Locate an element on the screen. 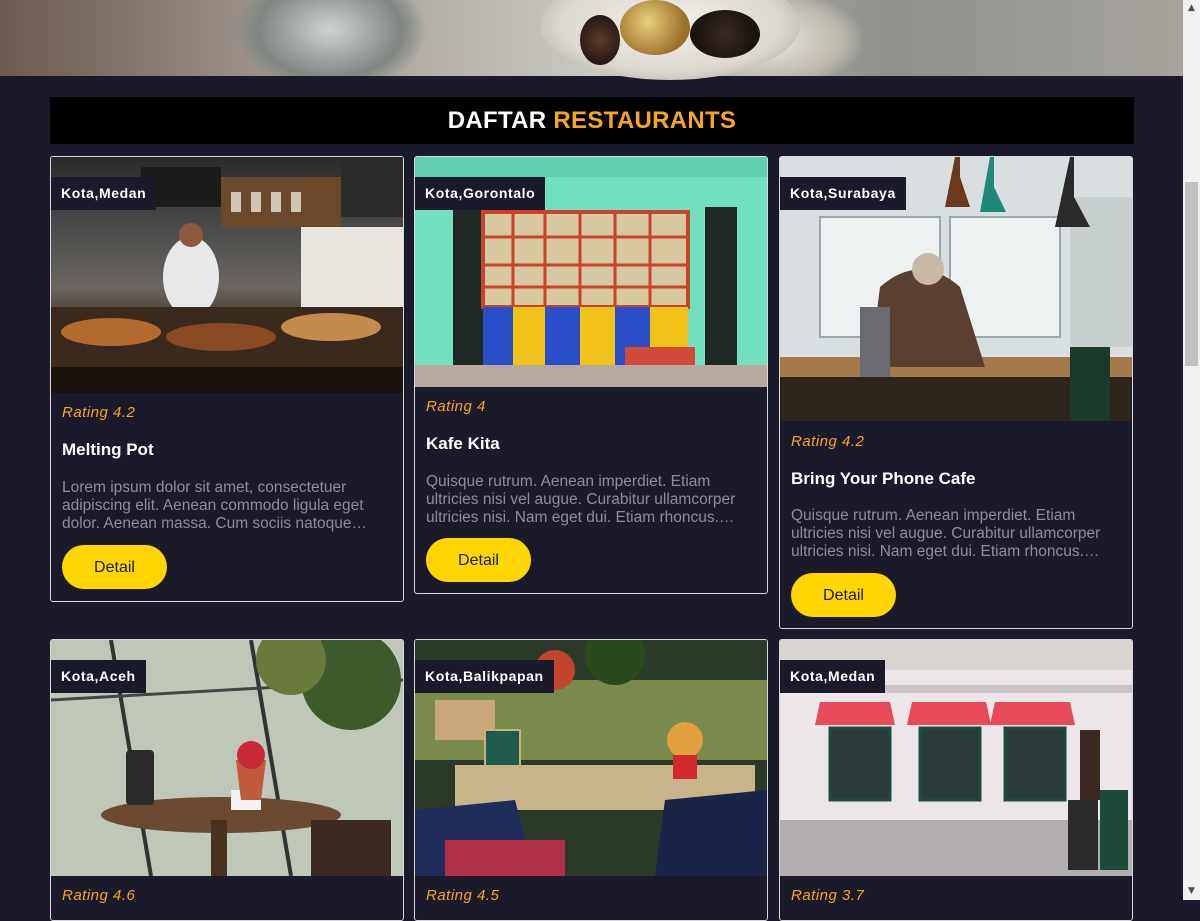 This screenshot has width=1200, height=921. restaurant-image: Kota,Balikpapan is located at coordinates (591, 758).